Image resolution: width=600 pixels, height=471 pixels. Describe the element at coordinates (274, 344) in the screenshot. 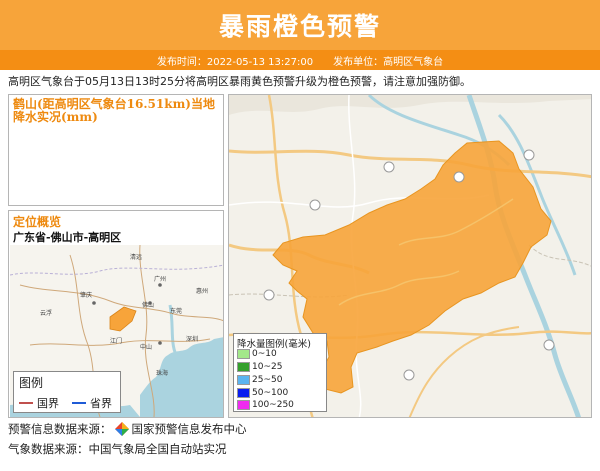

I see `rainfall-legend-title: 降水量图例(毫米)` at that location.